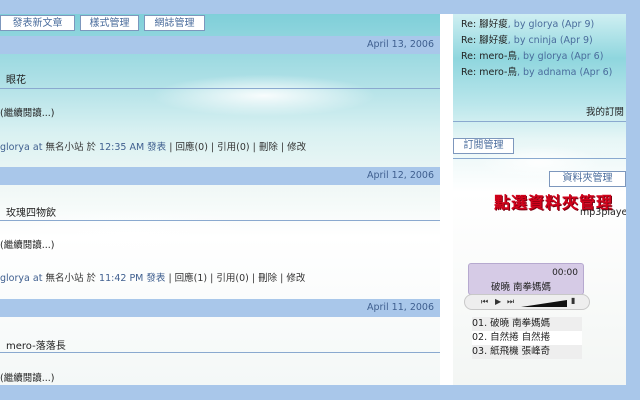  Describe the element at coordinates (551, 24) in the screenshot. I see `reply-by: , by glorya (Apr 9)` at that location.